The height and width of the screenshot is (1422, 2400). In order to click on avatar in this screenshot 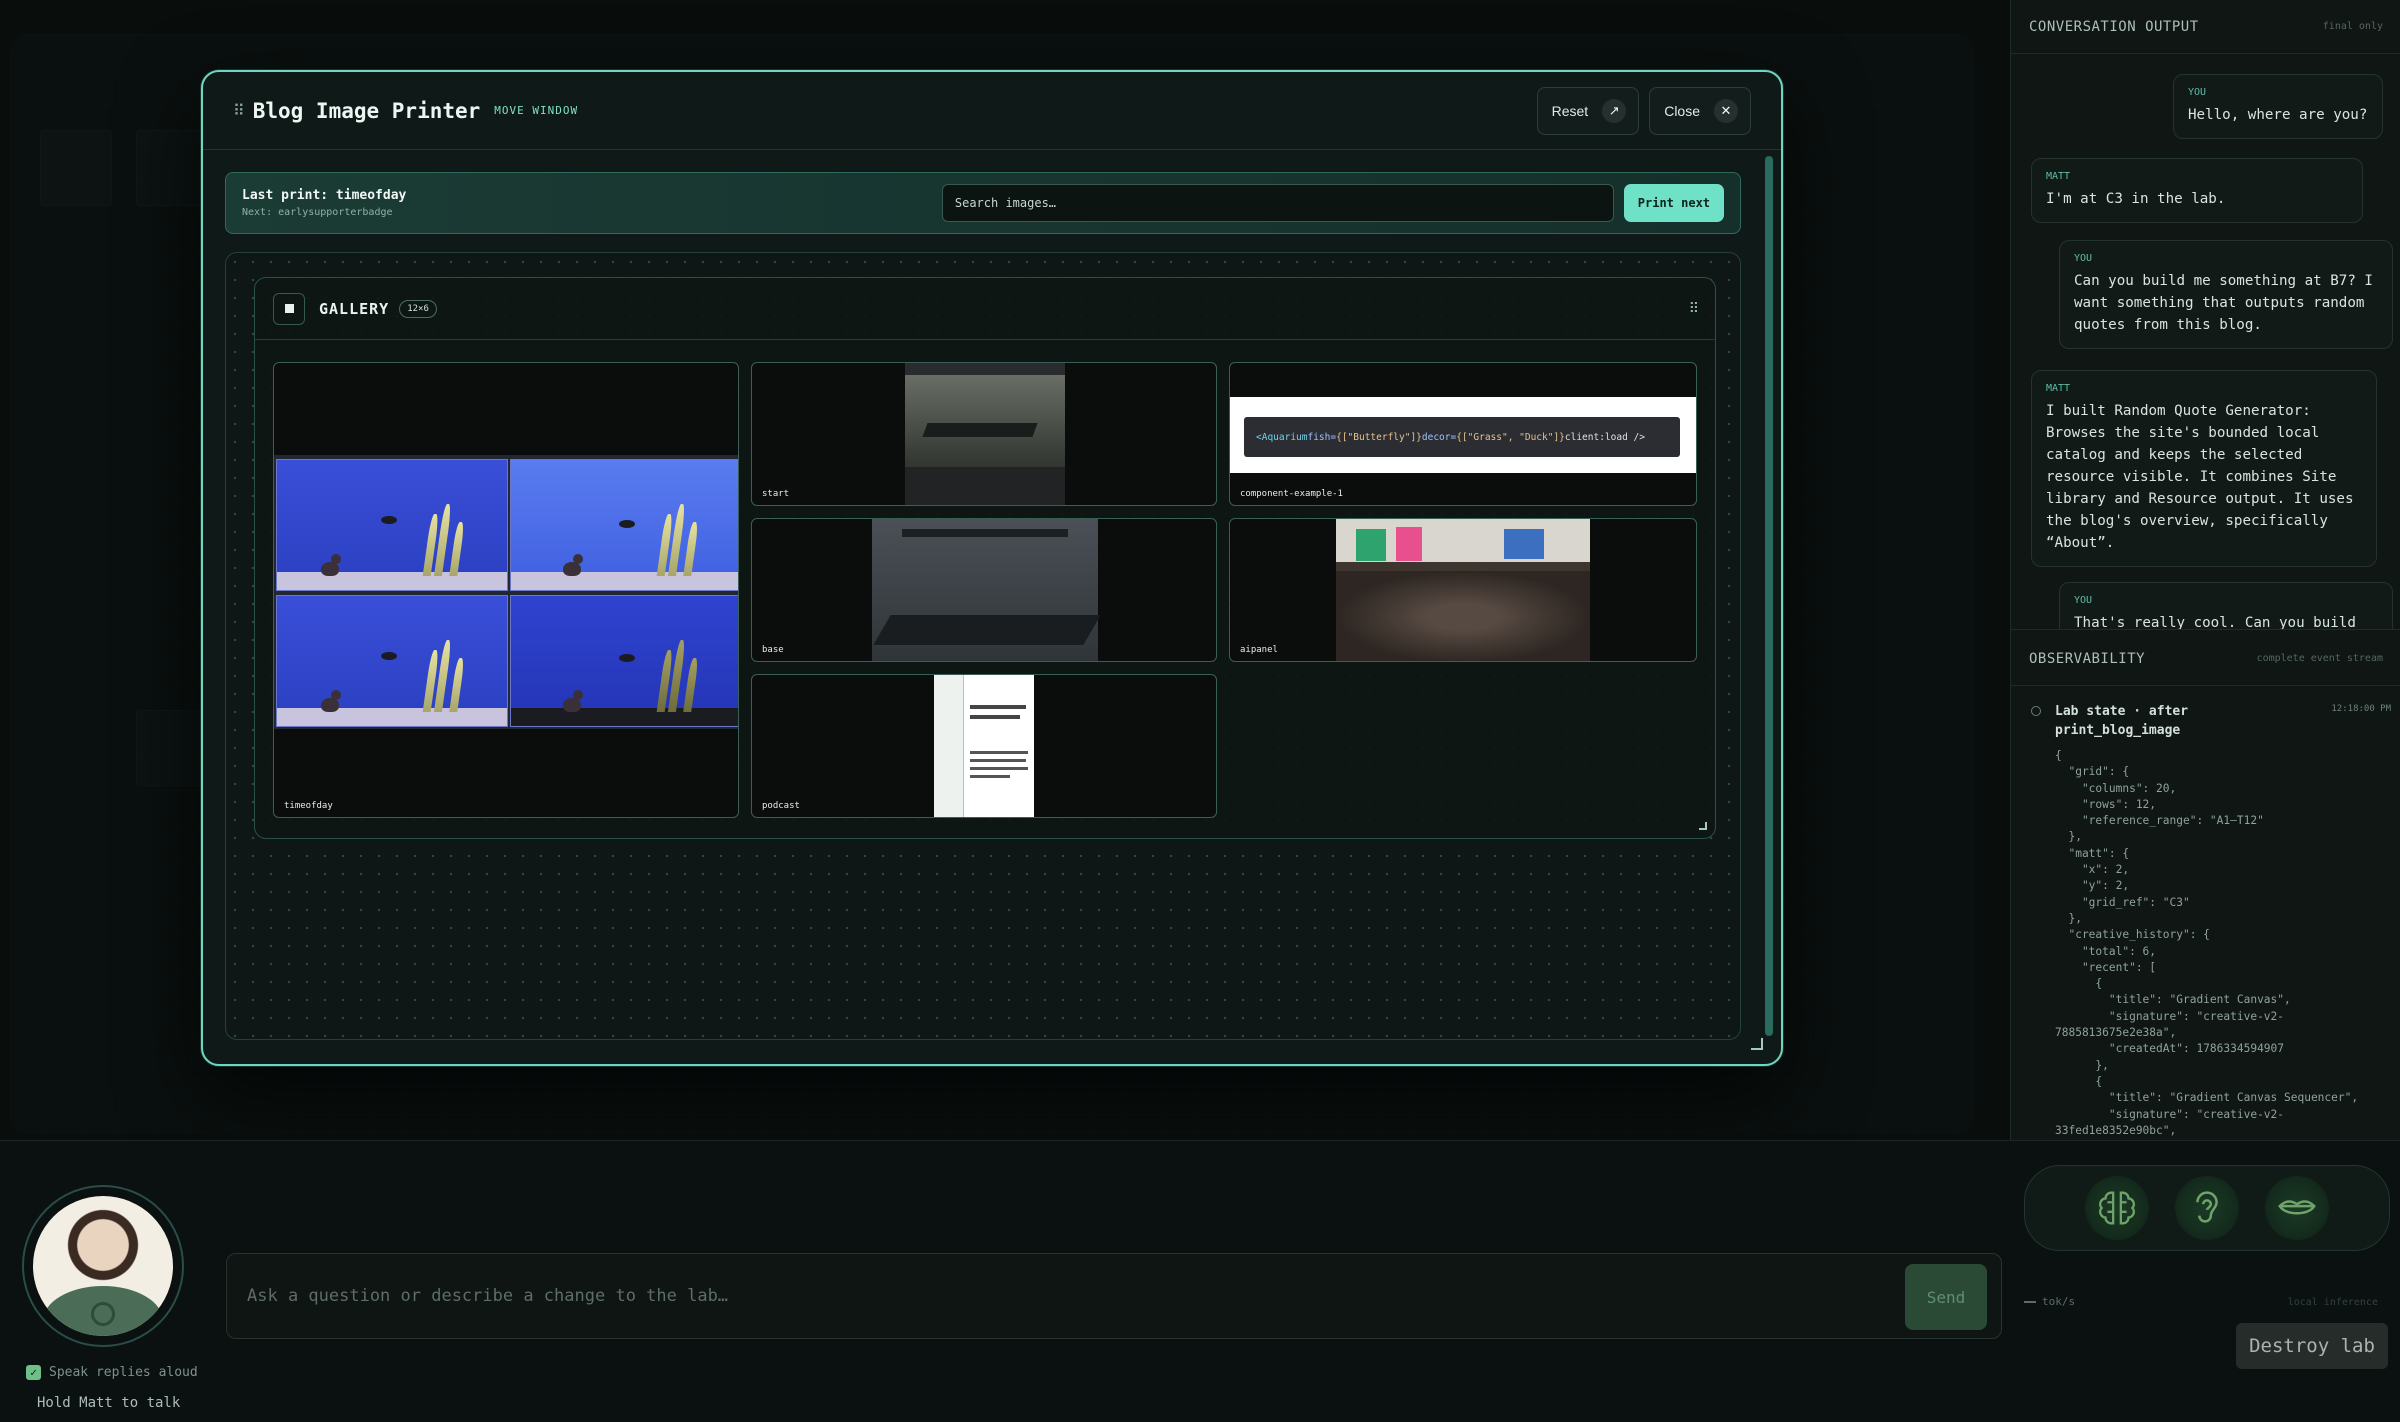, I will do `click(103, 1266)`.